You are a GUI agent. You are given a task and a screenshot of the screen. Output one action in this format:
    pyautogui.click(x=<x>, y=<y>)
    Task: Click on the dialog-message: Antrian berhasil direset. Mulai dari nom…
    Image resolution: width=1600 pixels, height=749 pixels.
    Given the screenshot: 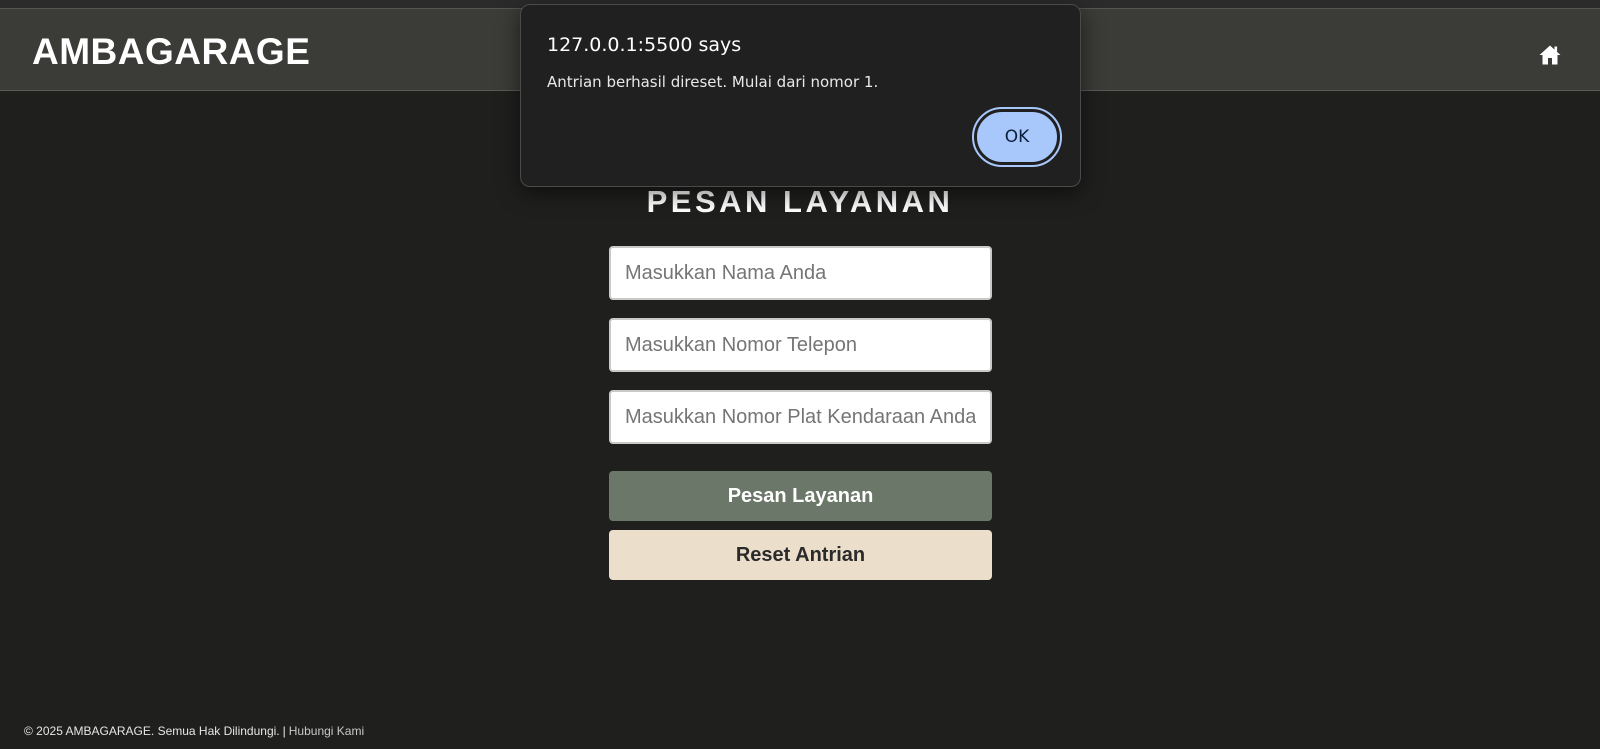 What is the action you would take?
    pyautogui.click(x=713, y=82)
    